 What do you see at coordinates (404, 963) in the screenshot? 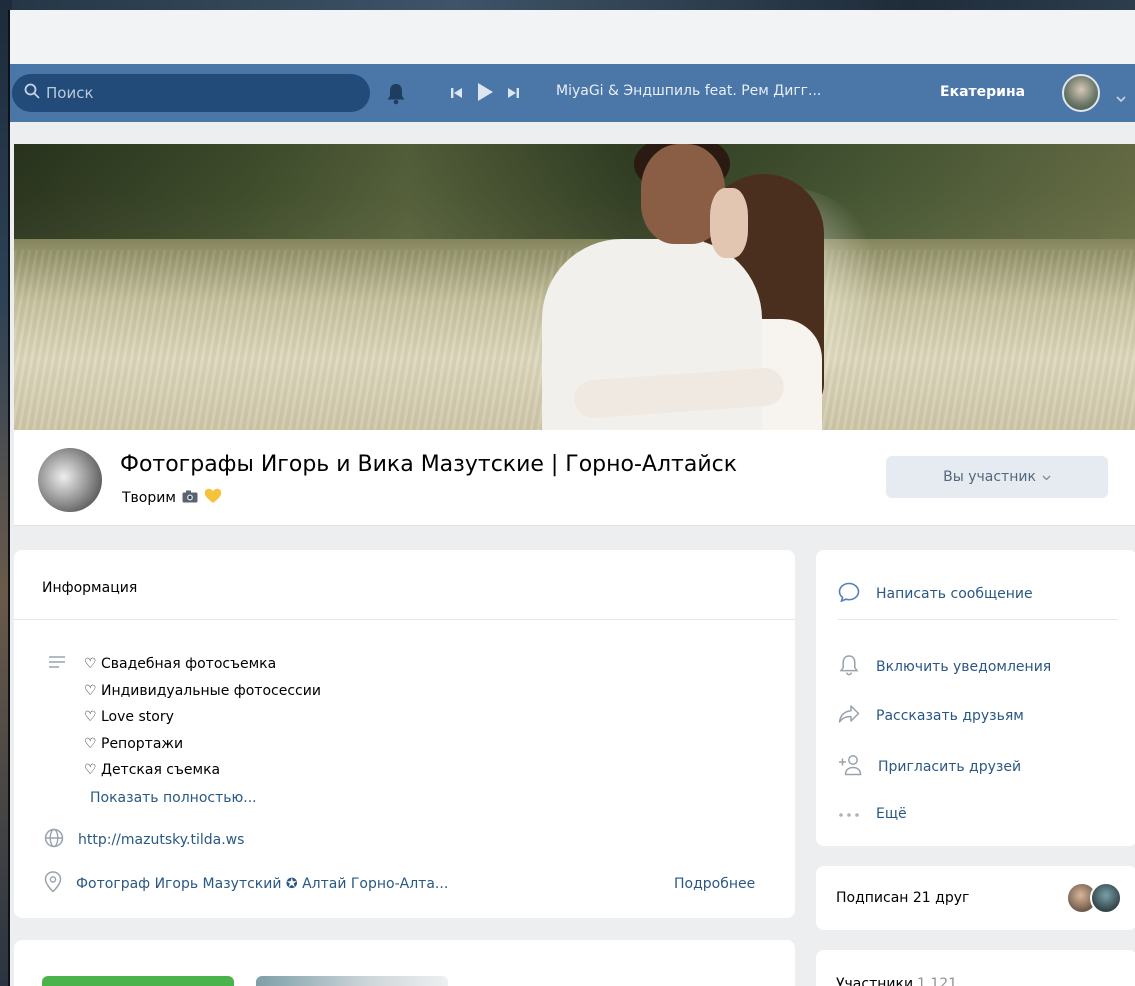
I see `posts-card` at bounding box center [404, 963].